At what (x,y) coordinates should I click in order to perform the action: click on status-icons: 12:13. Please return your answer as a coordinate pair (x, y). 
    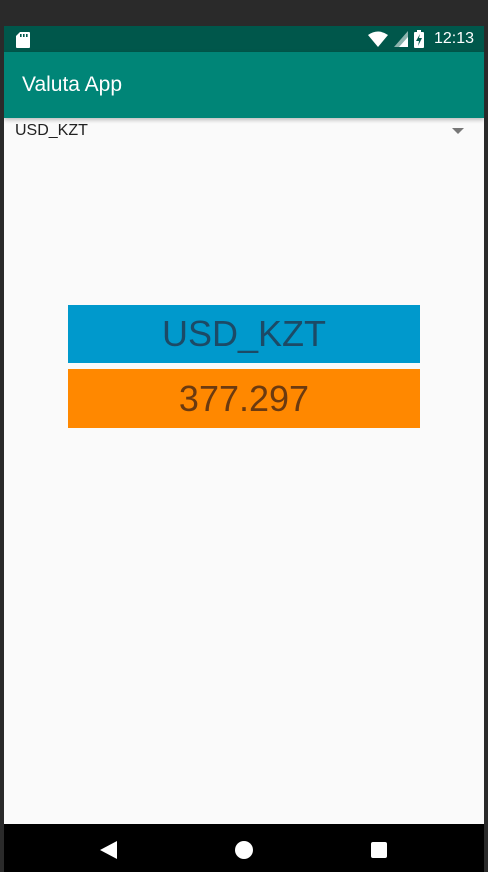
    Looking at the image, I should click on (420, 39).